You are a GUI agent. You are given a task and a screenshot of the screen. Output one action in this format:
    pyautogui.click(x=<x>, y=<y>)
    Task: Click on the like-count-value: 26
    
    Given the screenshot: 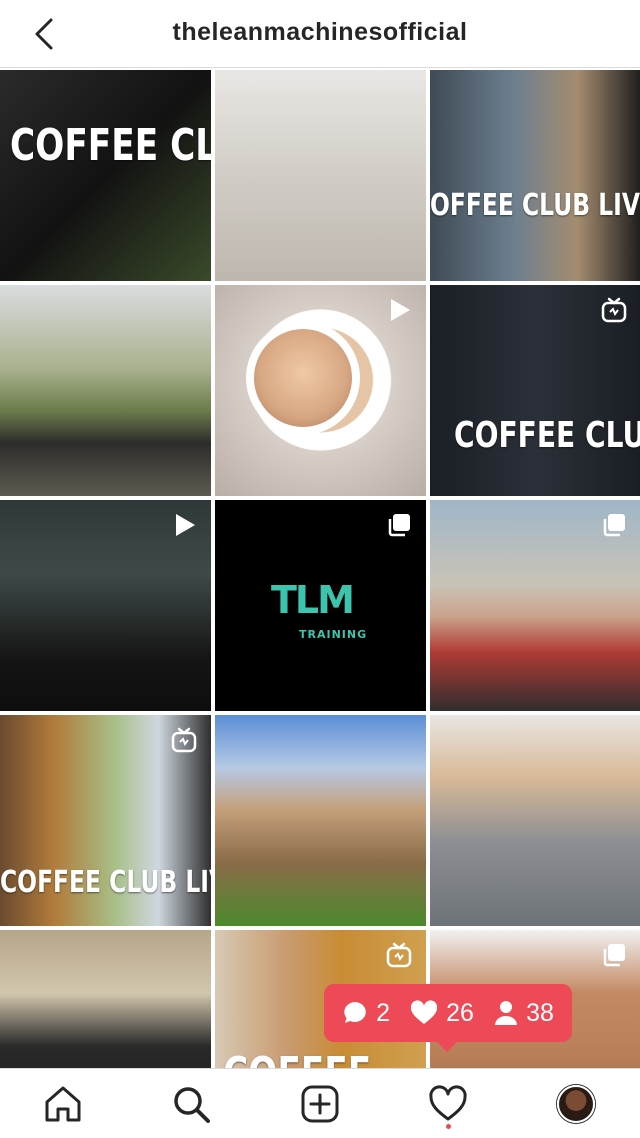 What is the action you would take?
    pyautogui.click(x=460, y=1012)
    